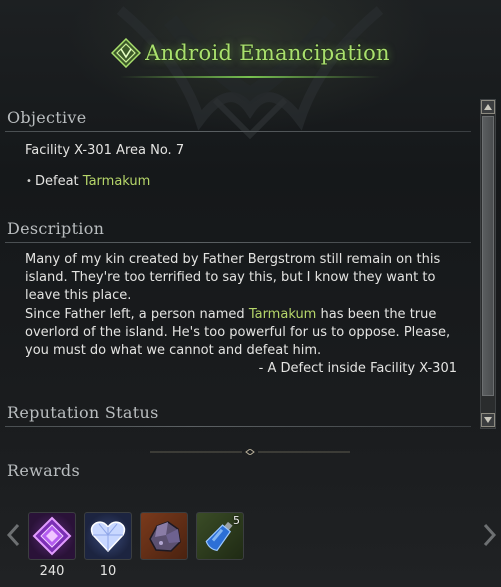 Image resolution: width=501 pixels, height=587 pixels. What do you see at coordinates (59, 181) in the screenshot?
I see `objective-task-prefix: Defeat` at bounding box center [59, 181].